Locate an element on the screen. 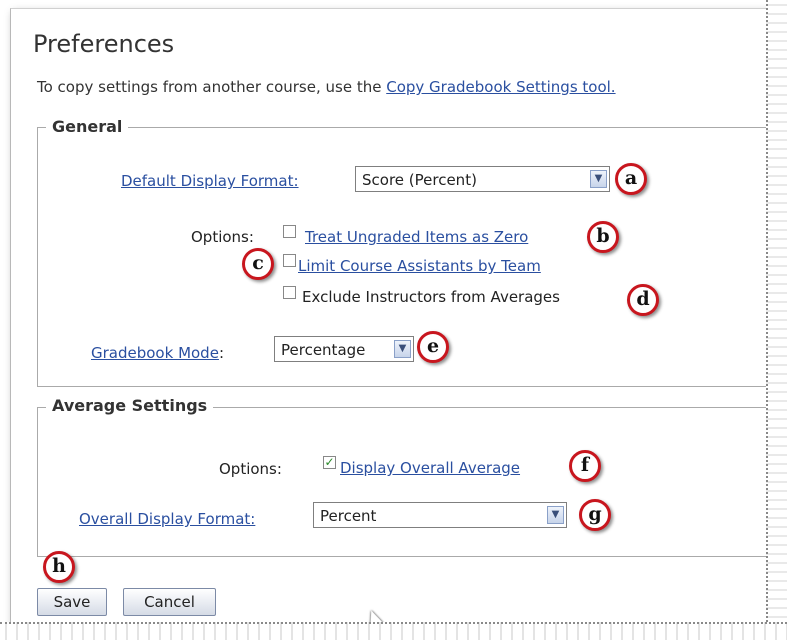 The image size is (787, 640). overall-display-format-label: Overall Display Format: is located at coordinates (167, 519).